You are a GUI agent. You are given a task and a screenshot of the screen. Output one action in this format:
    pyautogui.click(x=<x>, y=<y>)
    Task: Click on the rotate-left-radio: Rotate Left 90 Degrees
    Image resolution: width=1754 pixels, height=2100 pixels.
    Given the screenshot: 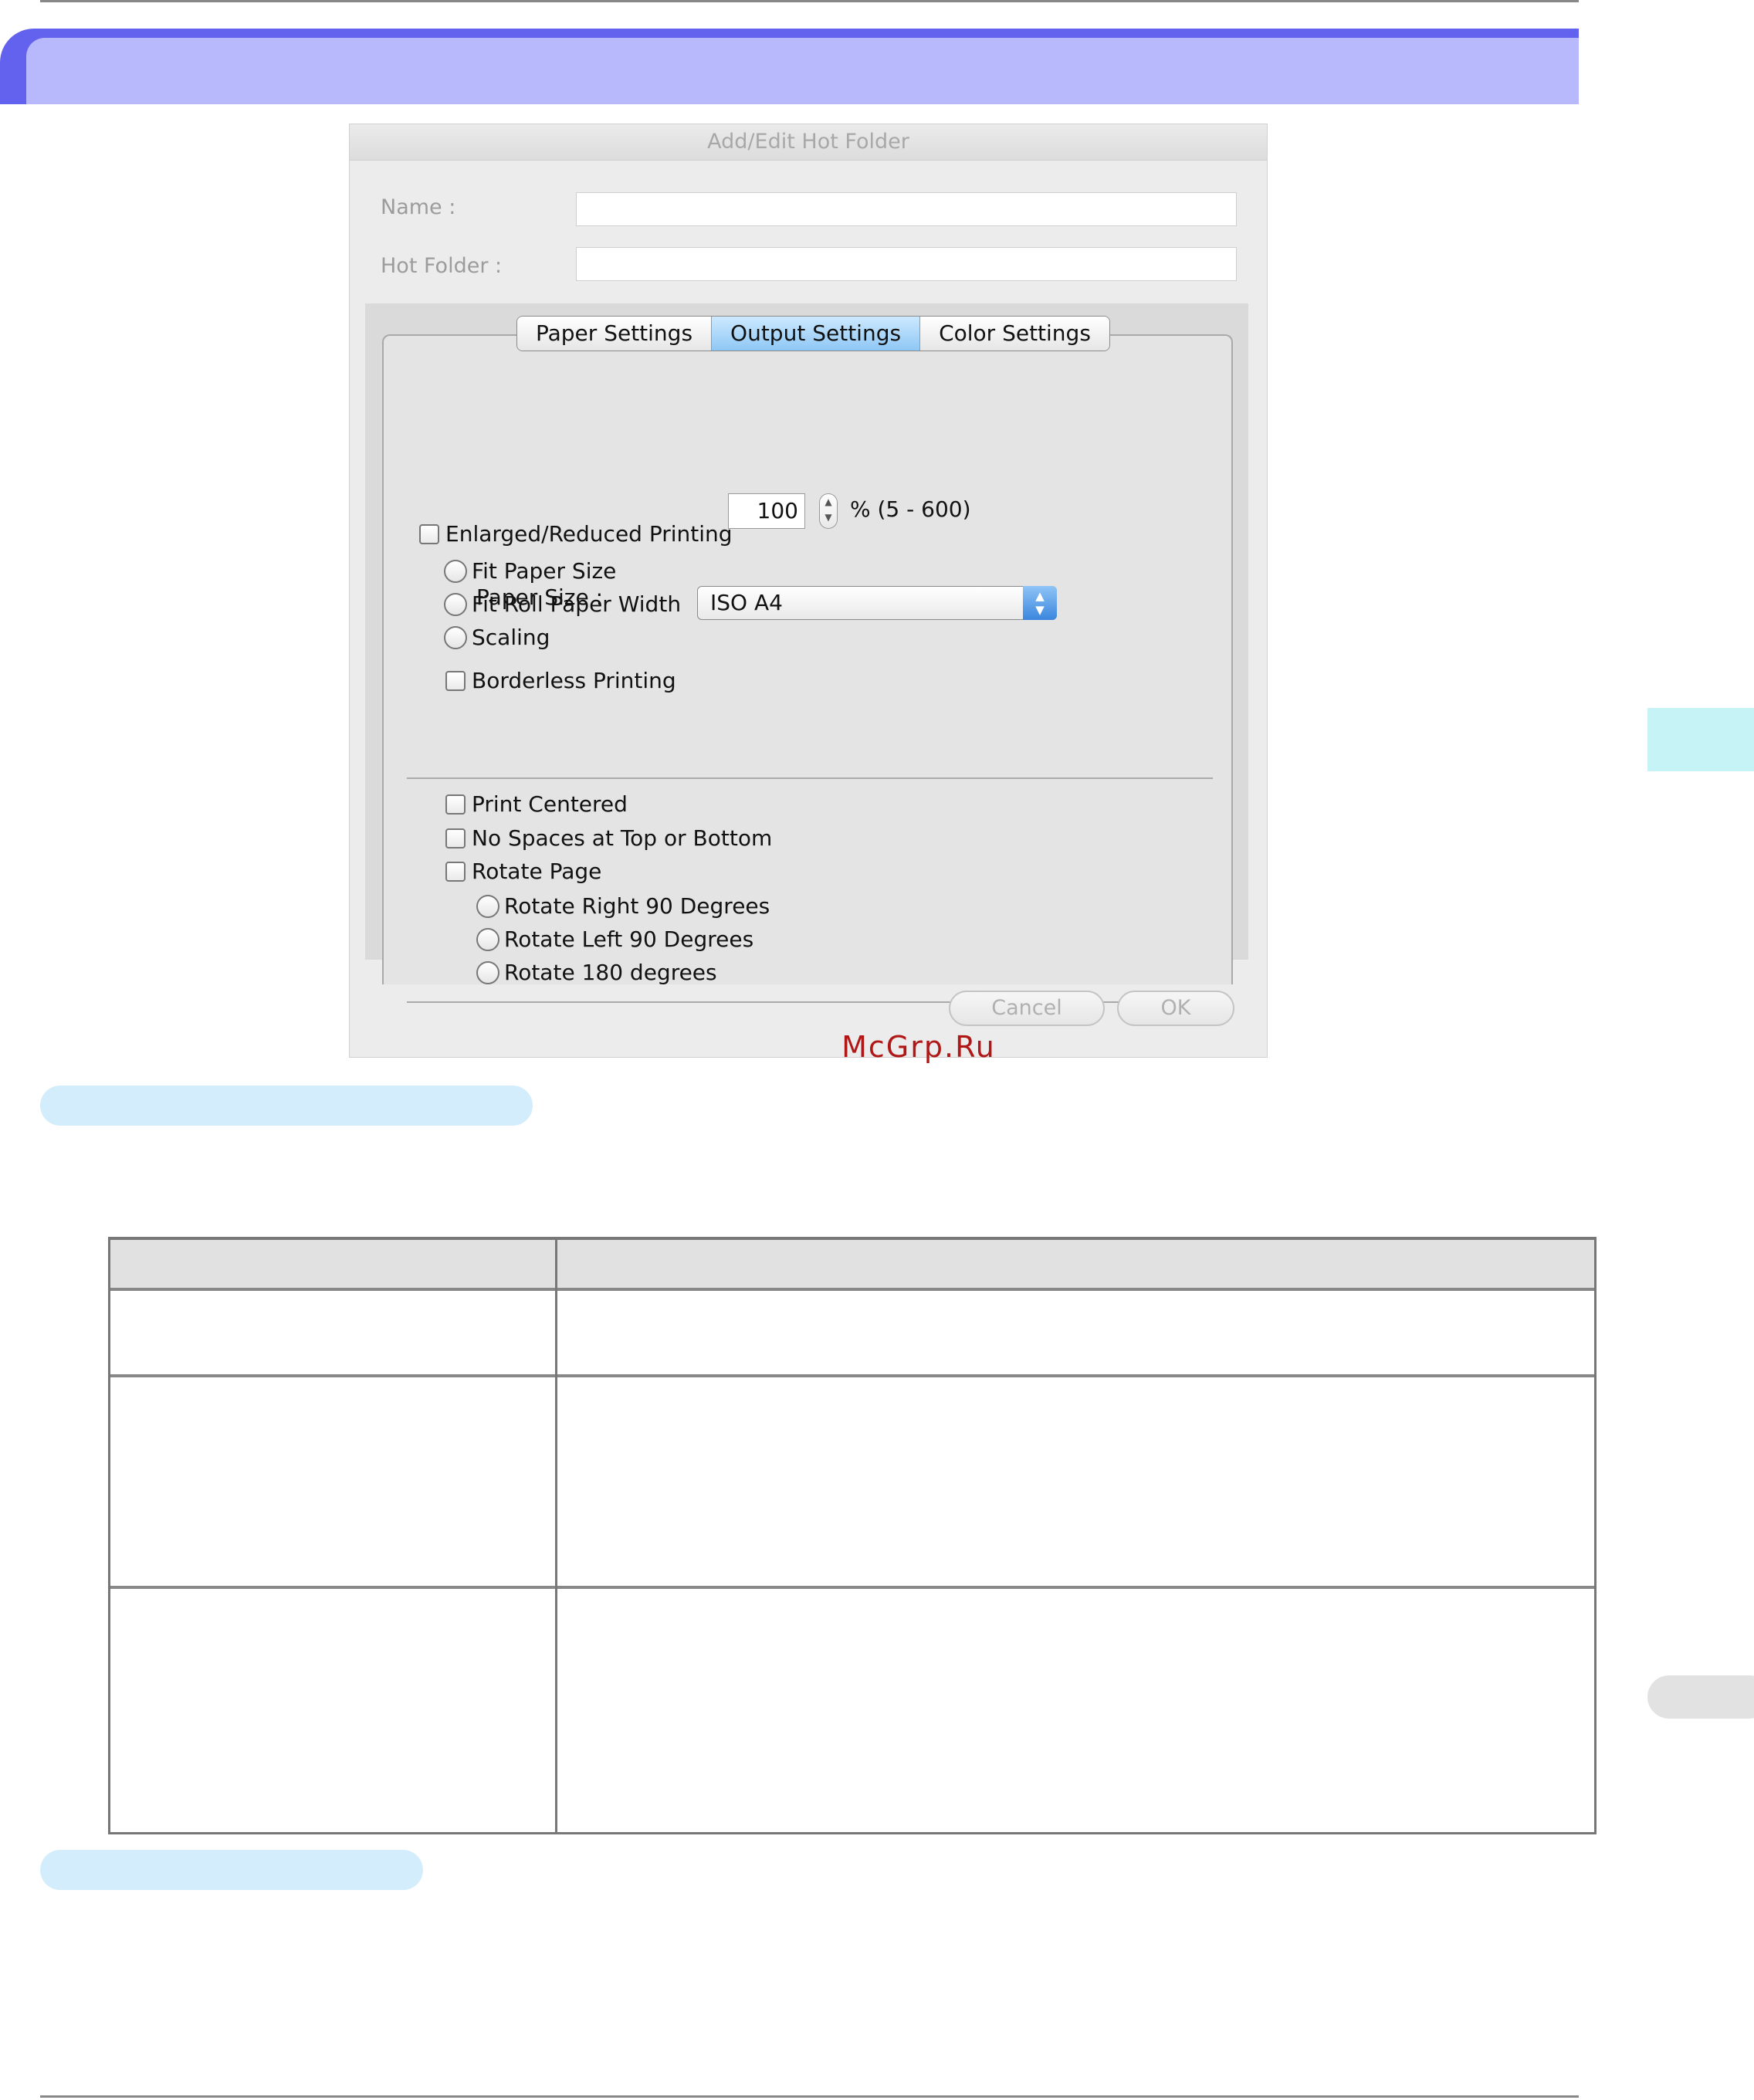 What is the action you would take?
    pyautogui.click(x=615, y=939)
    